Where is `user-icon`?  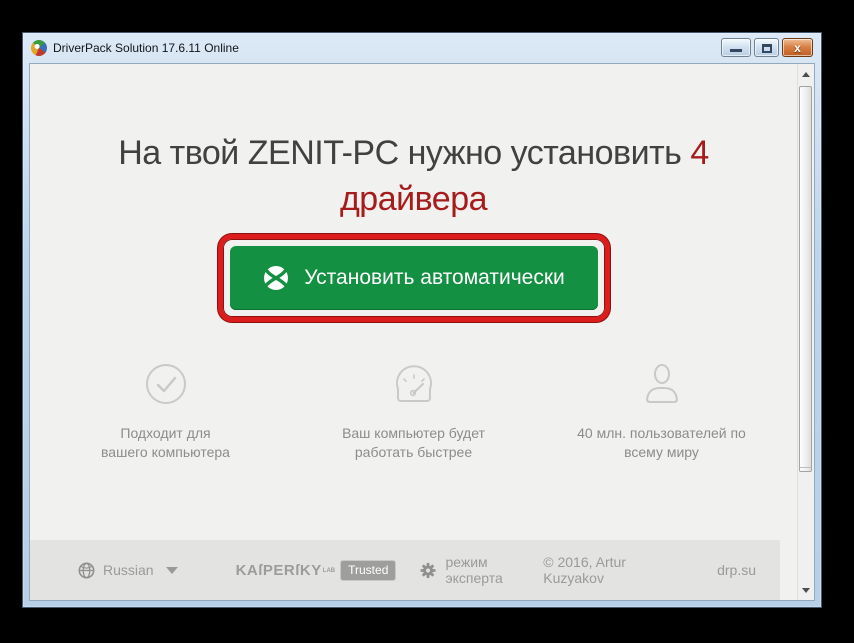 user-icon is located at coordinates (661, 383).